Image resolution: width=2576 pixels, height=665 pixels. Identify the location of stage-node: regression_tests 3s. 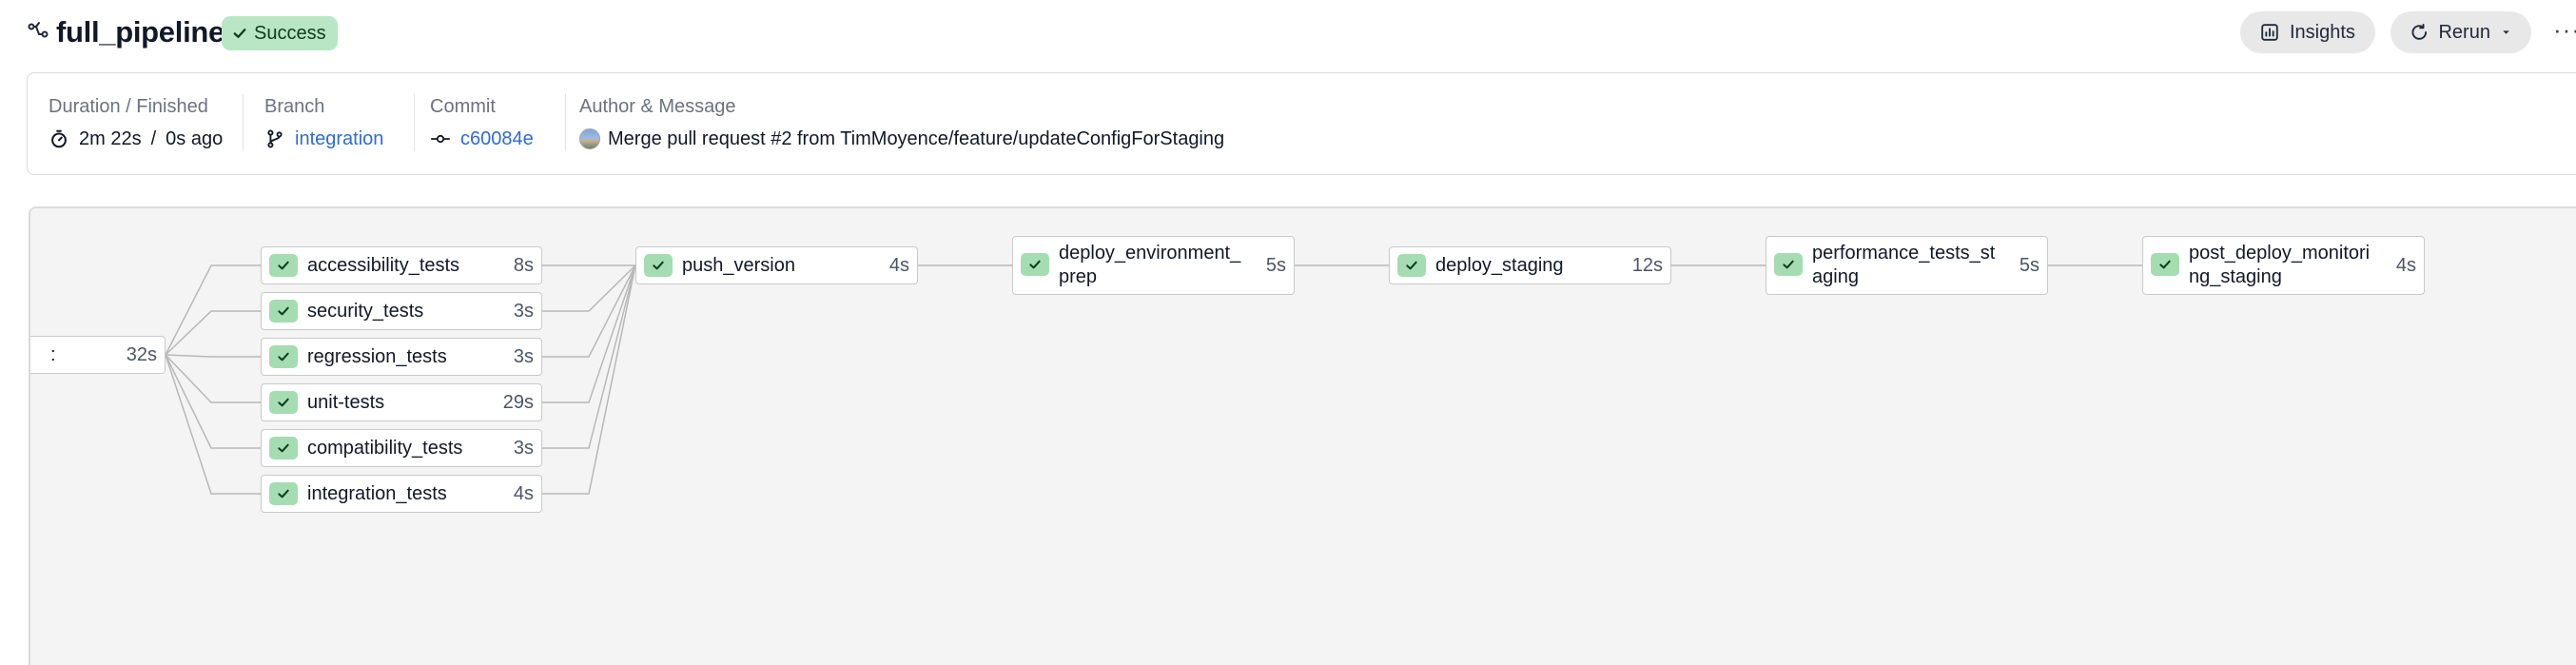
(402, 357).